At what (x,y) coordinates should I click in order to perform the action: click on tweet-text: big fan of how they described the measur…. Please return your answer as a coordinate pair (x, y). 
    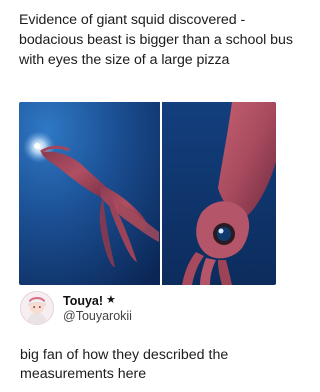
    Looking at the image, I should click on (124, 364).